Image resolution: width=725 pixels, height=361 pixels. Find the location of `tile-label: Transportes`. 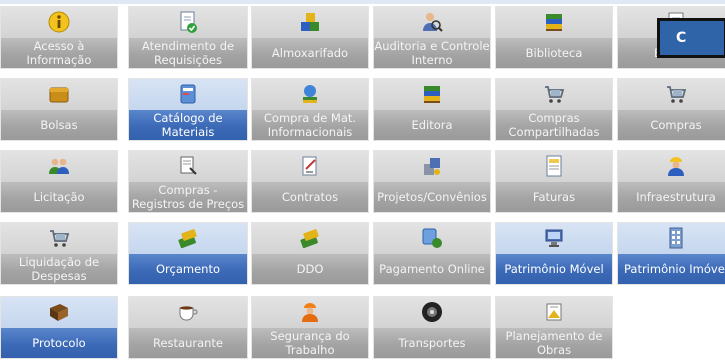

tile-label: Transportes is located at coordinates (432, 344).